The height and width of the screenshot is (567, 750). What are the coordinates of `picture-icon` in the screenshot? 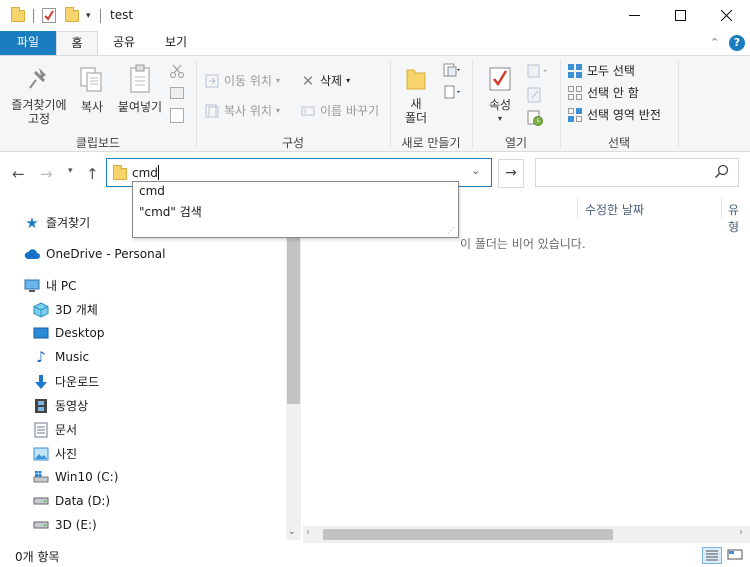 It's located at (41, 454).